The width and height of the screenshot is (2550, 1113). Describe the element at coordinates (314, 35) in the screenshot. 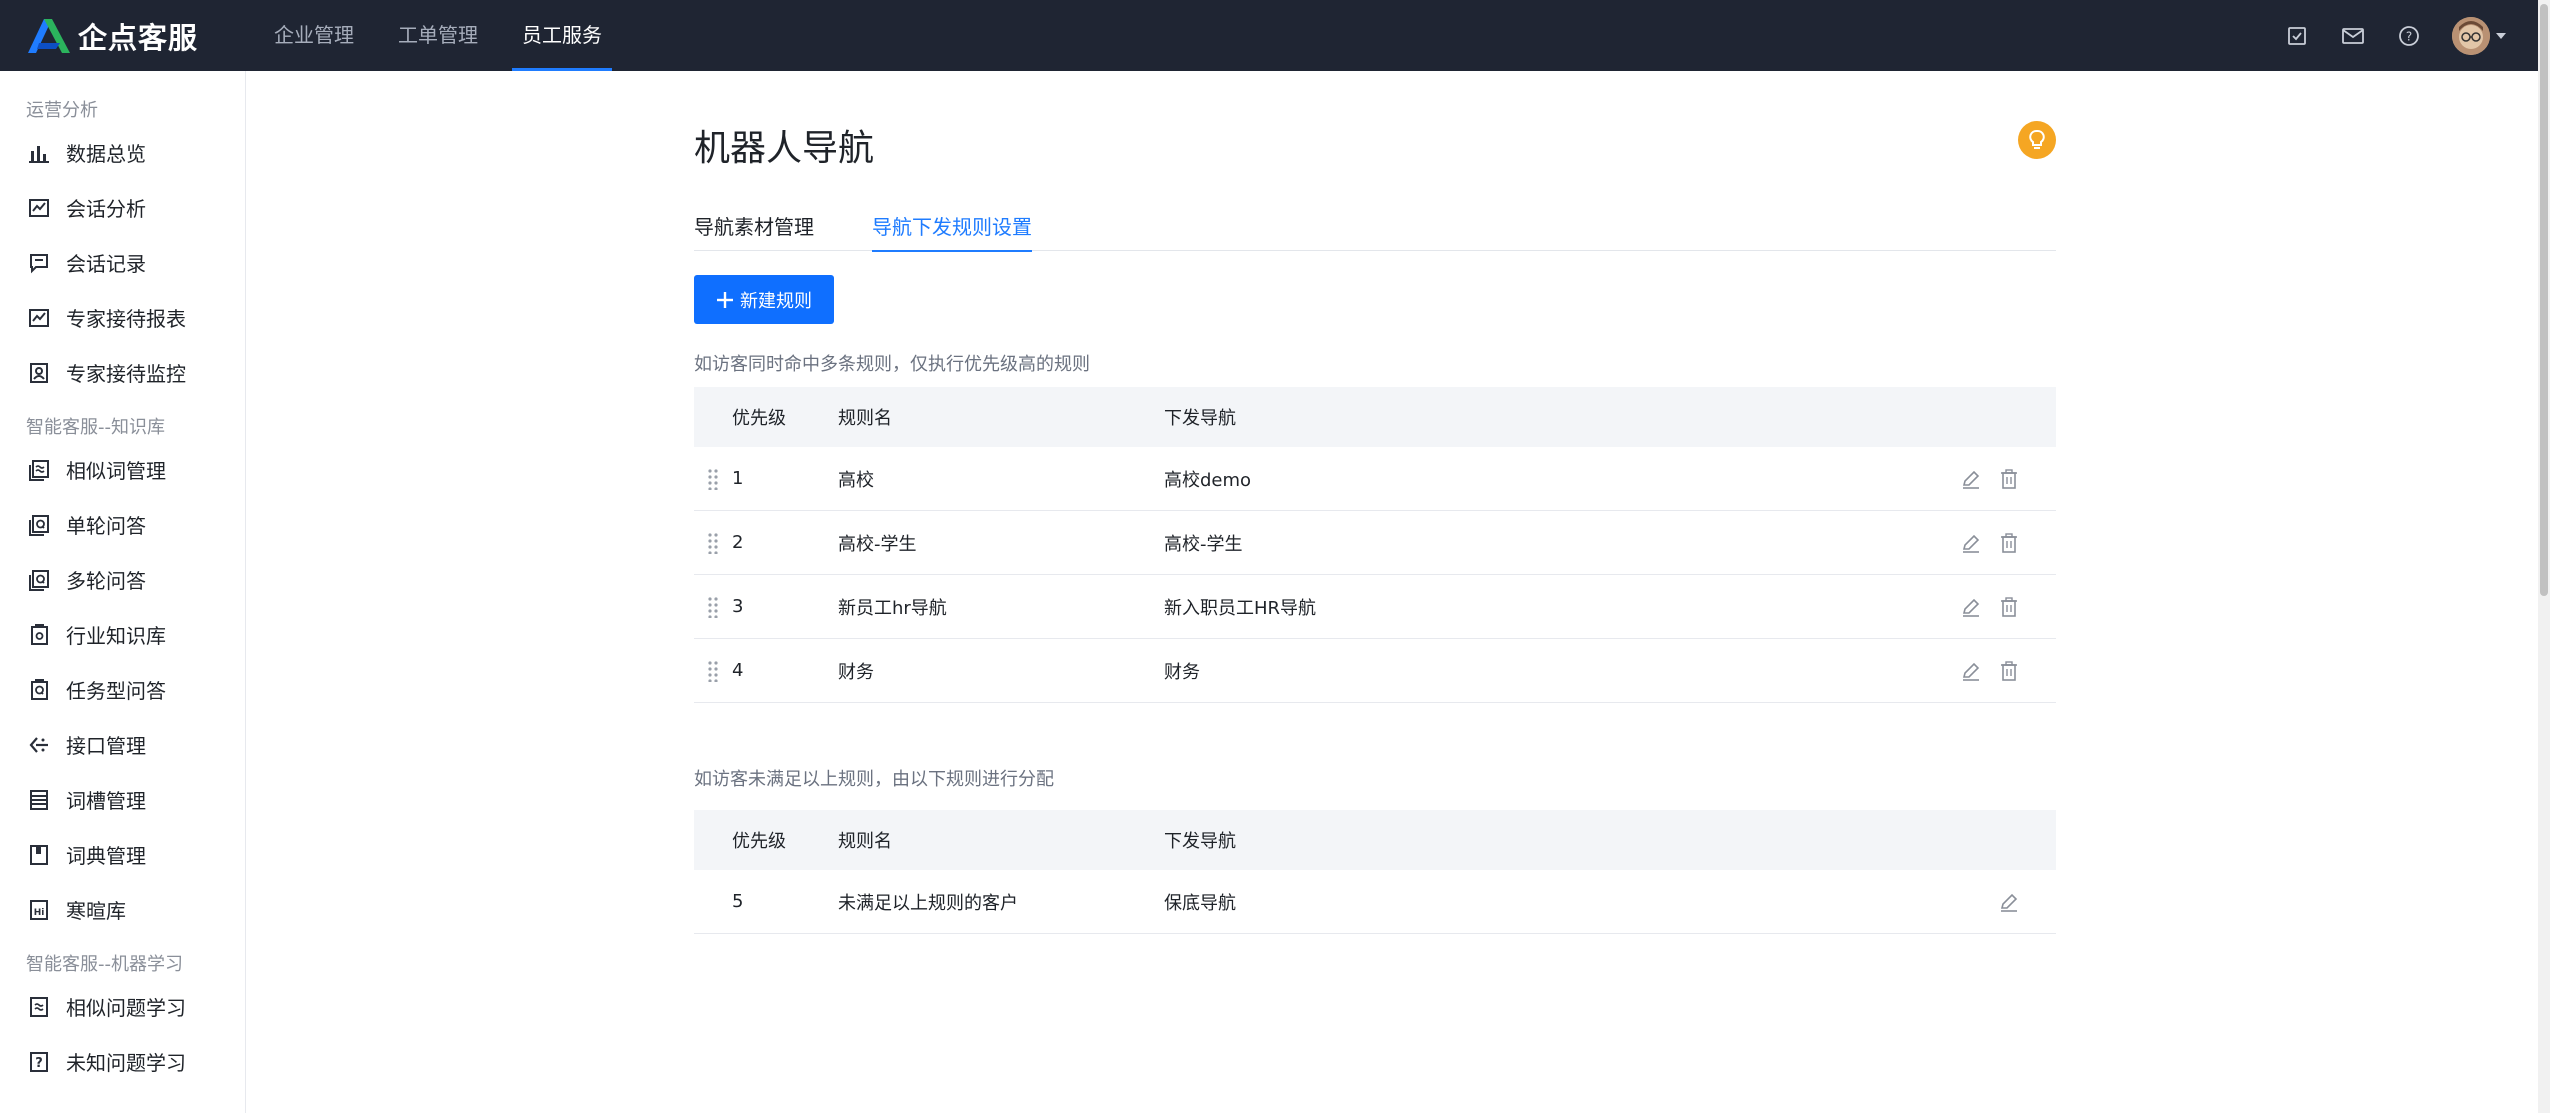

I see `topnav-enterprise: 企业管理` at that location.